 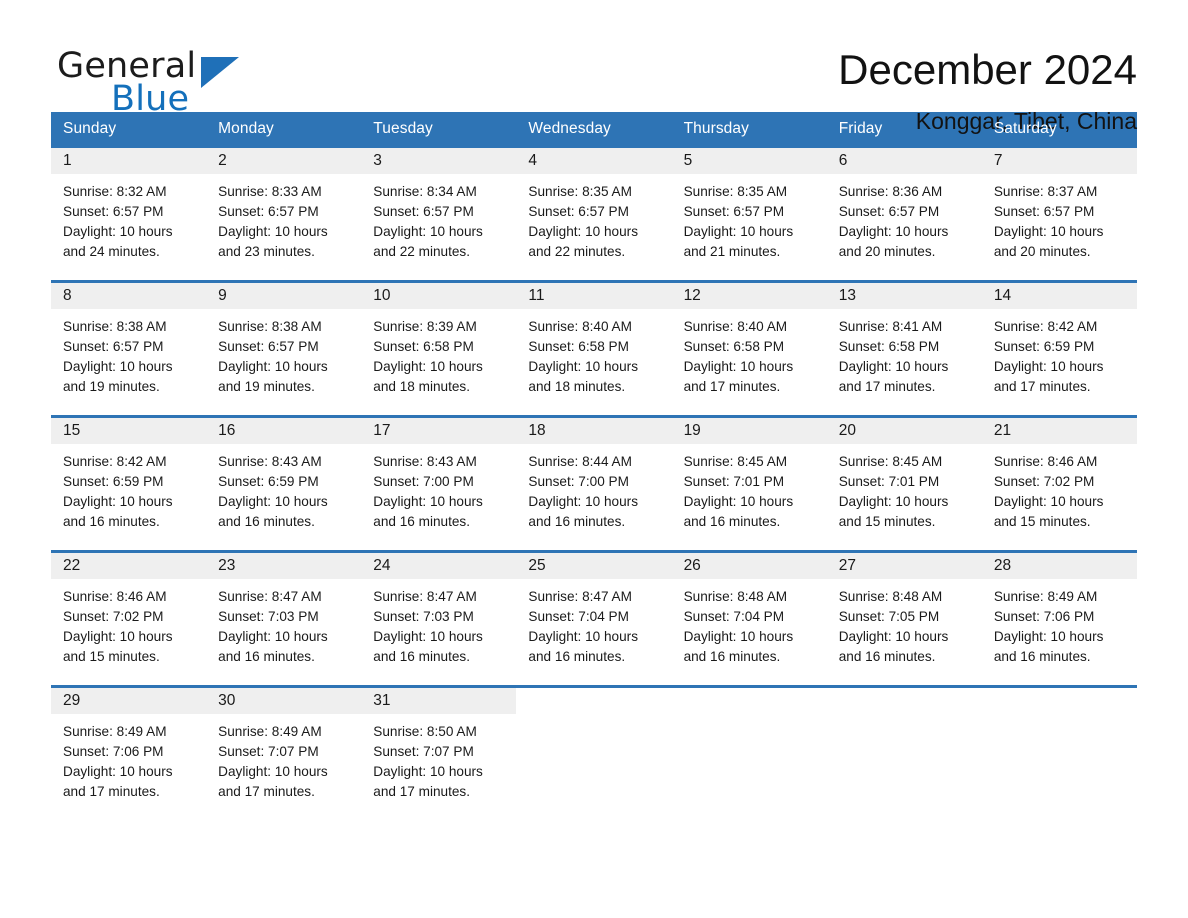 What do you see at coordinates (222, 160) in the screenshot?
I see `day-number: 2` at bounding box center [222, 160].